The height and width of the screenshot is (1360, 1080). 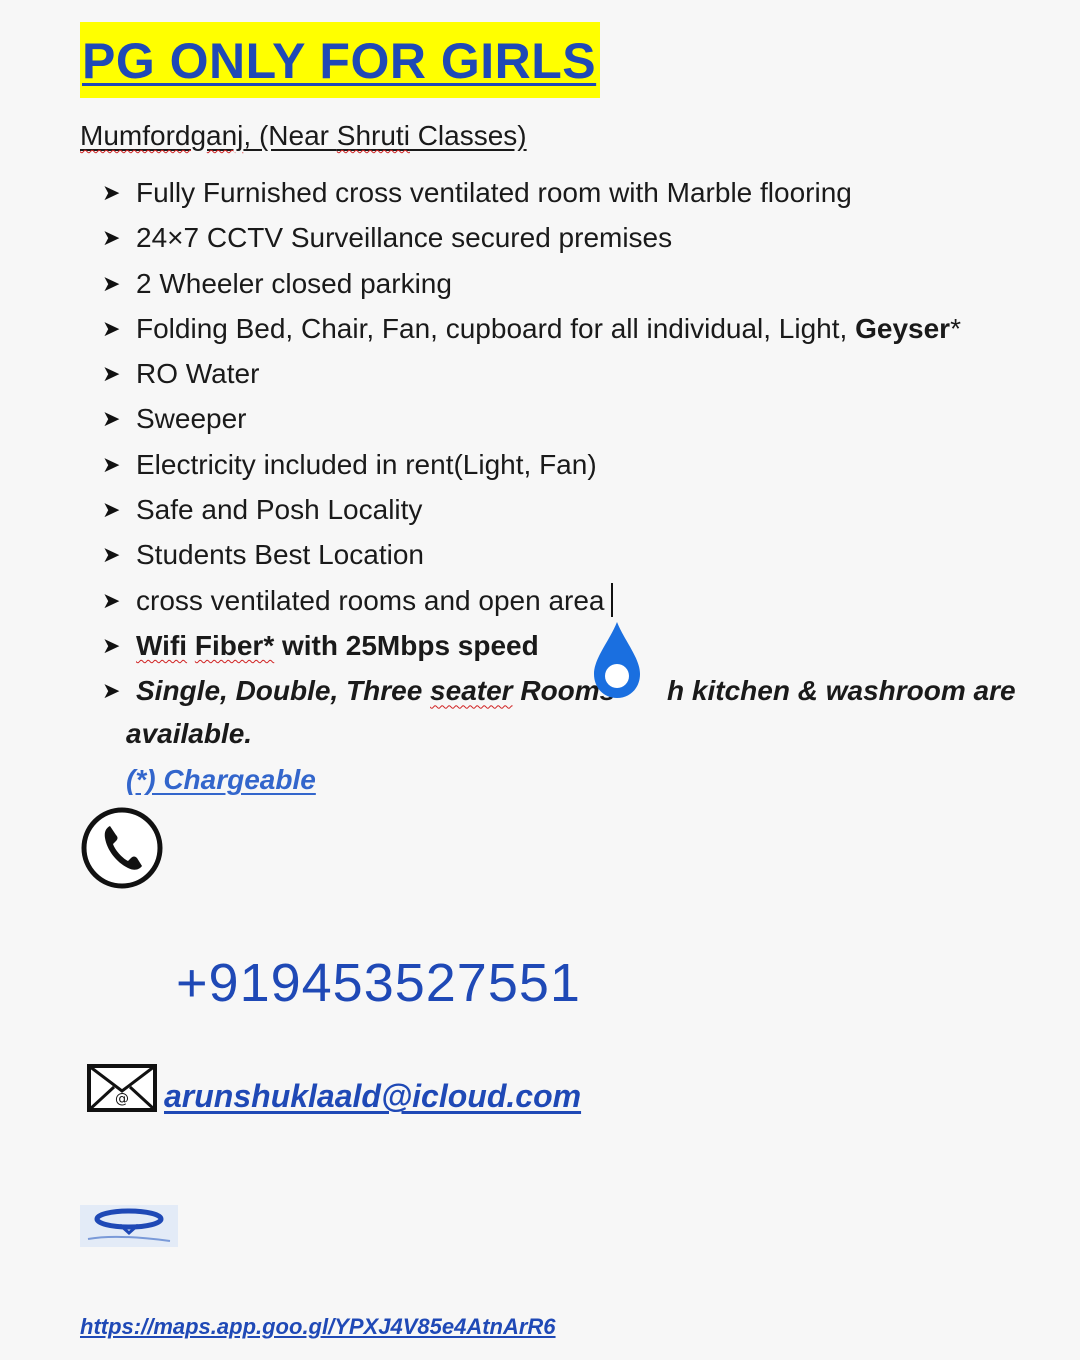 I want to click on feature-text: Safe and Posh Locality, so click(x=279, y=510).